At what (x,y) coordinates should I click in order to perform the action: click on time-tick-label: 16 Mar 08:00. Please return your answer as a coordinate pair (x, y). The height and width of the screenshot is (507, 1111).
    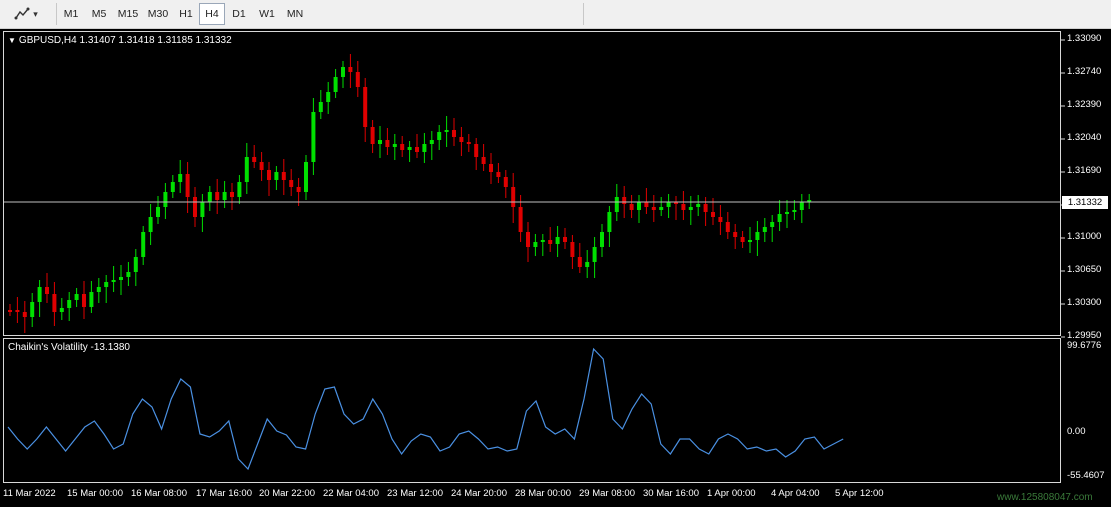
    Looking at the image, I should click on (159, 493).